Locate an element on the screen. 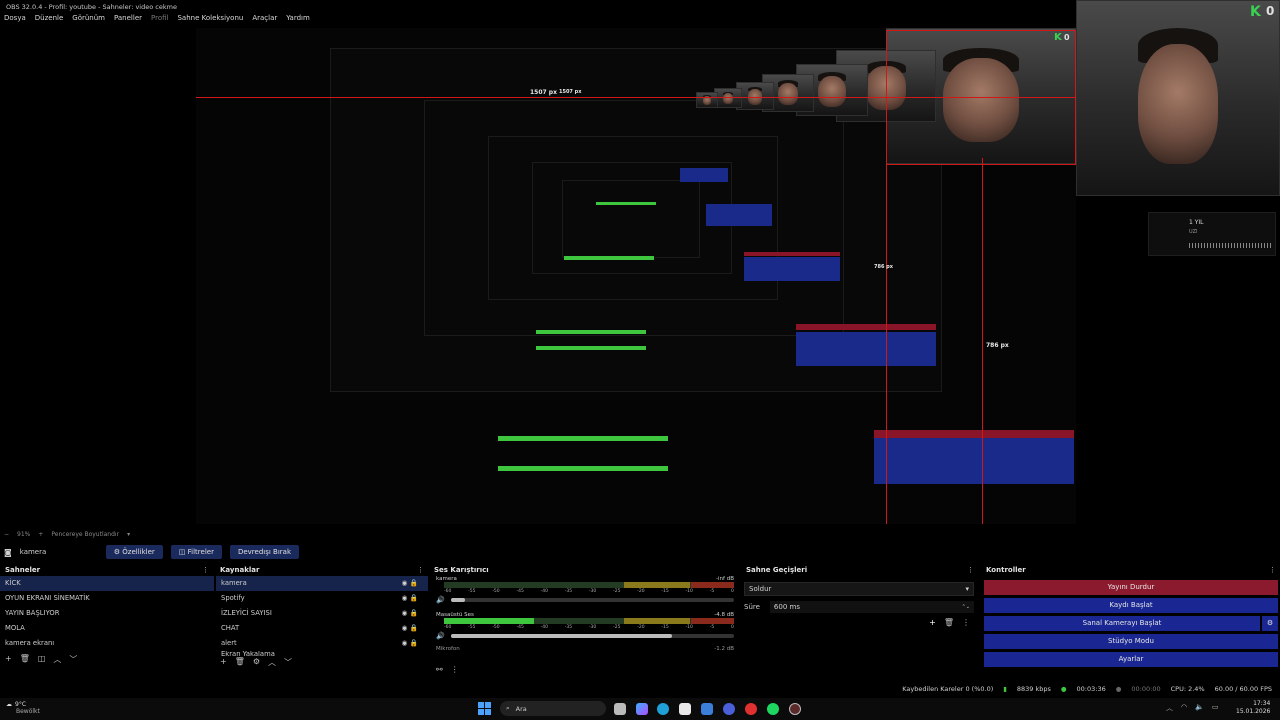  scene-item: OYUN EKRANI SİNEMATİK is located at coordinates (107, 598).